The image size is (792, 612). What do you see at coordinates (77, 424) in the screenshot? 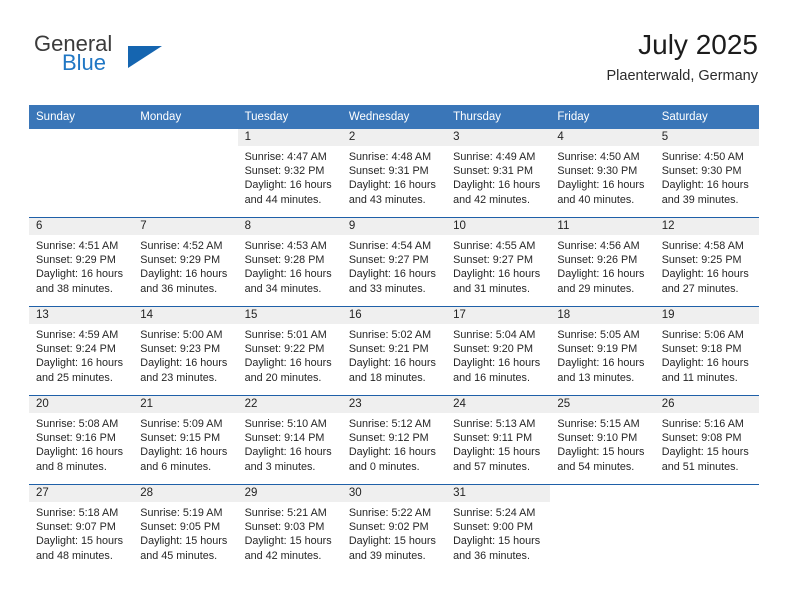
I see `day-detail-line: Sunrise: 5:08 AM` at bounding box center [77, 424].